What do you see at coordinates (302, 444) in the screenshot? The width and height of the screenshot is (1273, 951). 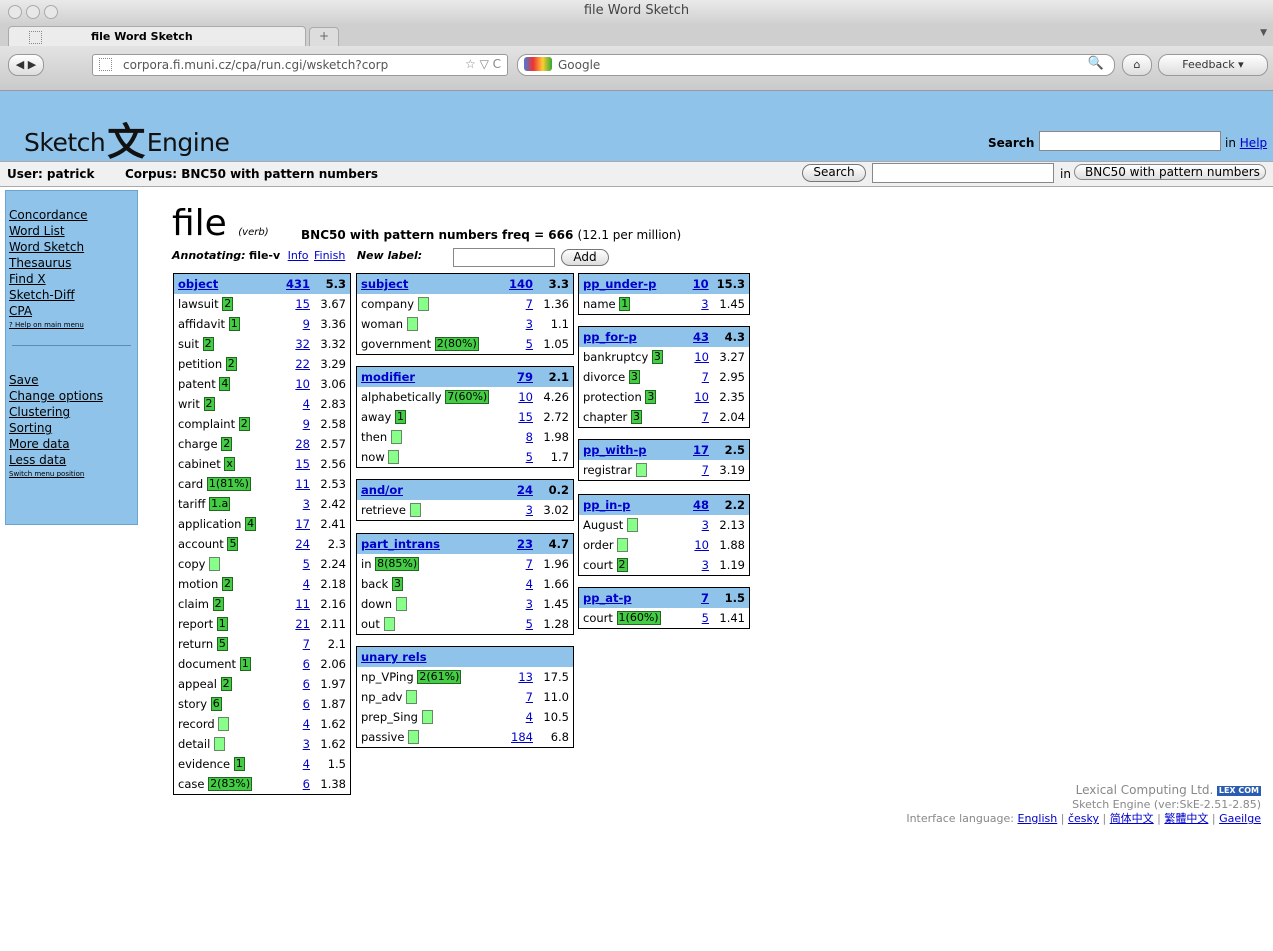 I see `frequency-link: 28` at bounding box center [302, 444].